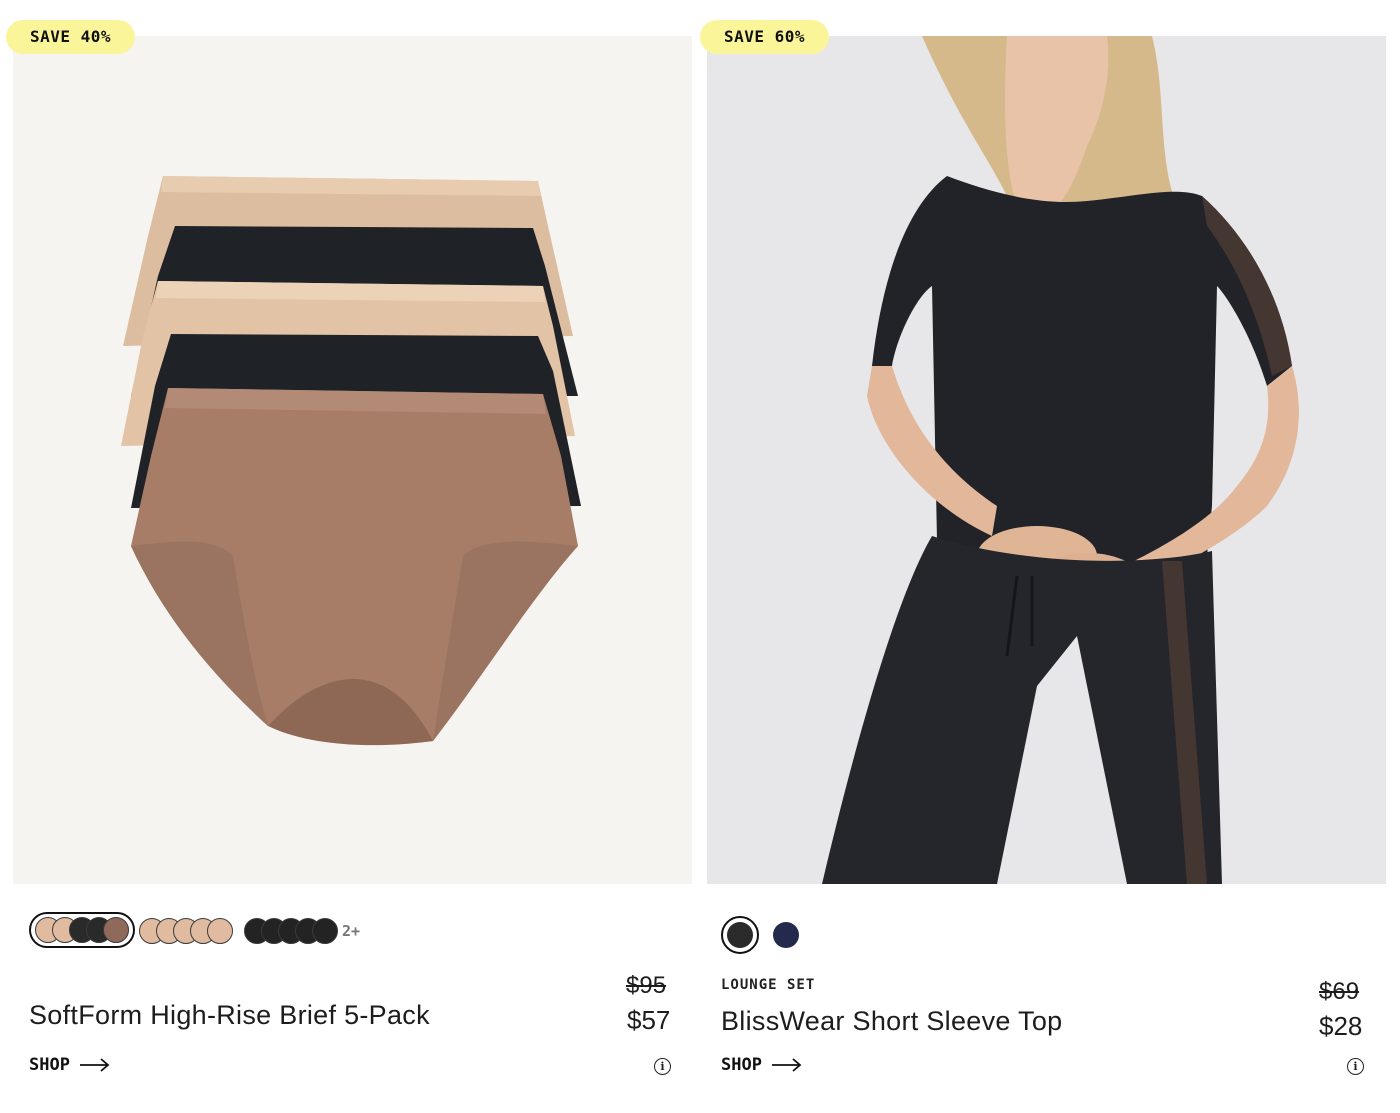 This screenshot has height=1113, width=1400. Describe the element at coordinates (71, 37) in the screenshot. I see `discount-badge: SAVE 40%` at that location.